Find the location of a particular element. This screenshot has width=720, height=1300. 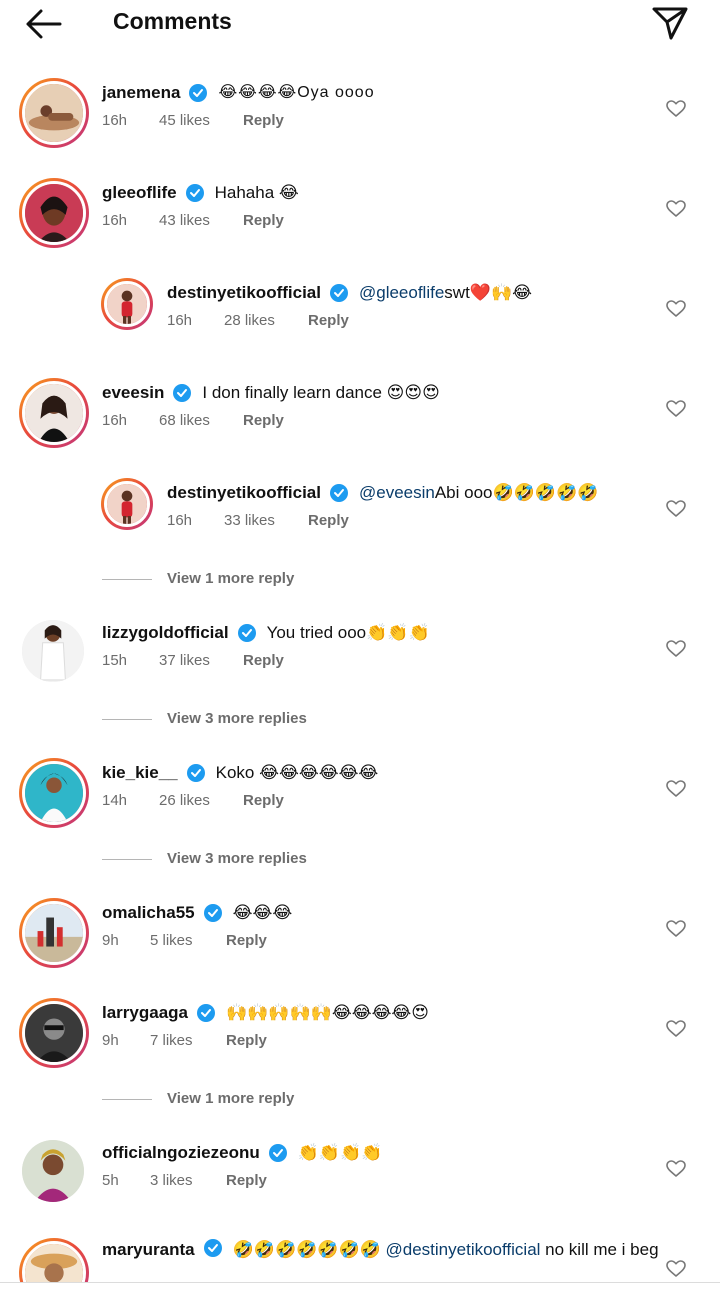

like-count: 33 likes is located at coordinates (249, 520).